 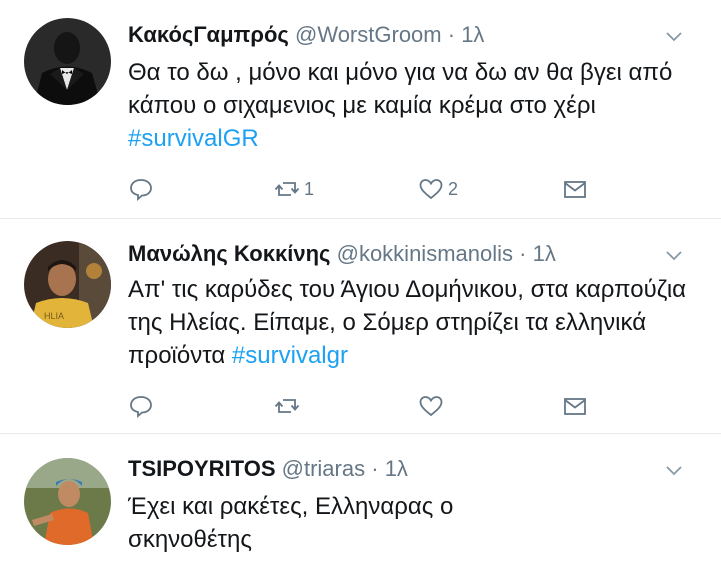 I want to click on action-bar: 1 2, so click(x=363, y=189).